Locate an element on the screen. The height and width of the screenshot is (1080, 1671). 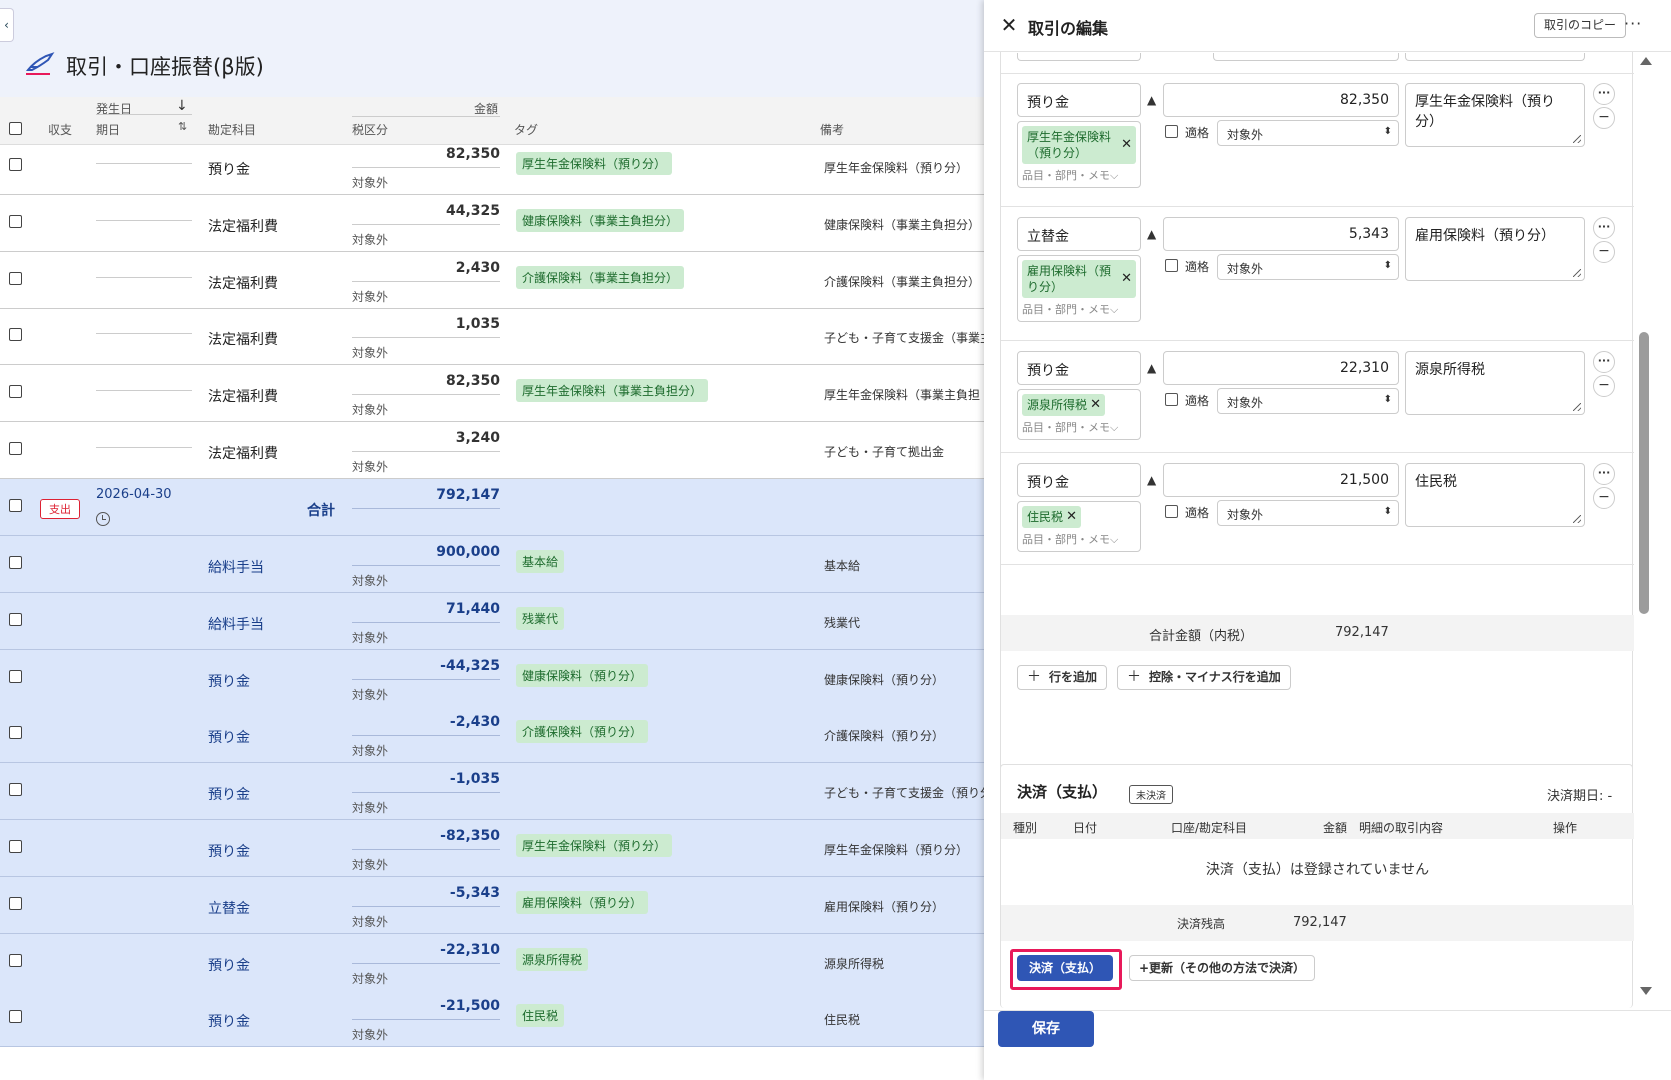
memo-textarea: 厚生年金保険料（預り分） is located at coordinates (1495, 115).